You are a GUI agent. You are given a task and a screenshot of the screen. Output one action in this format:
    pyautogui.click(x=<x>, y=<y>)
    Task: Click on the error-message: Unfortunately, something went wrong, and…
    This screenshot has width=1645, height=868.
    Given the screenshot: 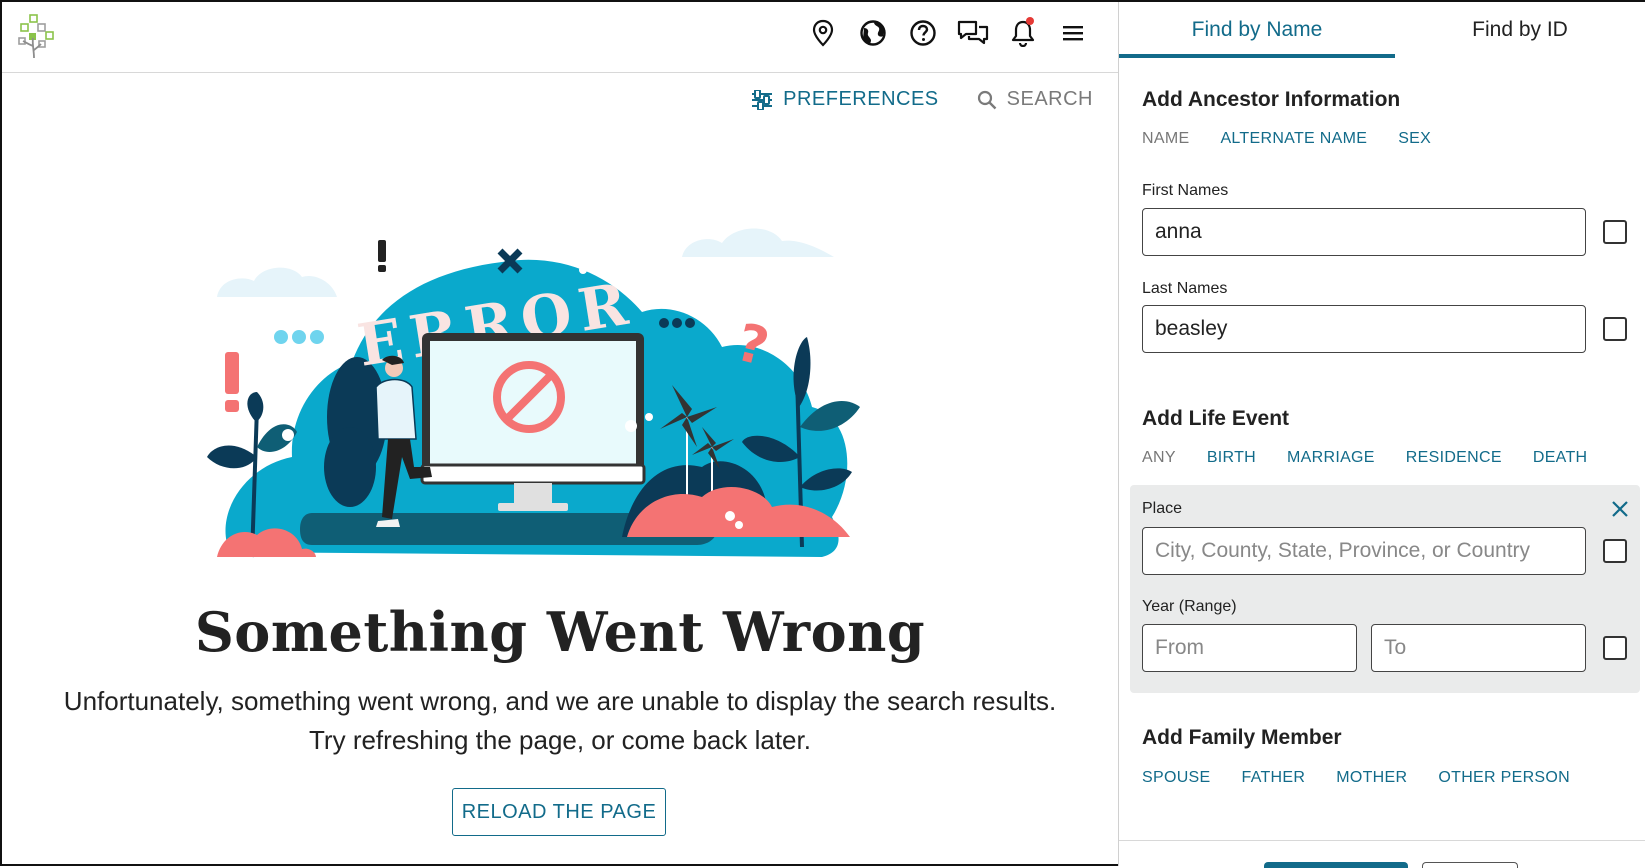 What is the action you would take?
    pyautogui.click(x=560, y=721)
    